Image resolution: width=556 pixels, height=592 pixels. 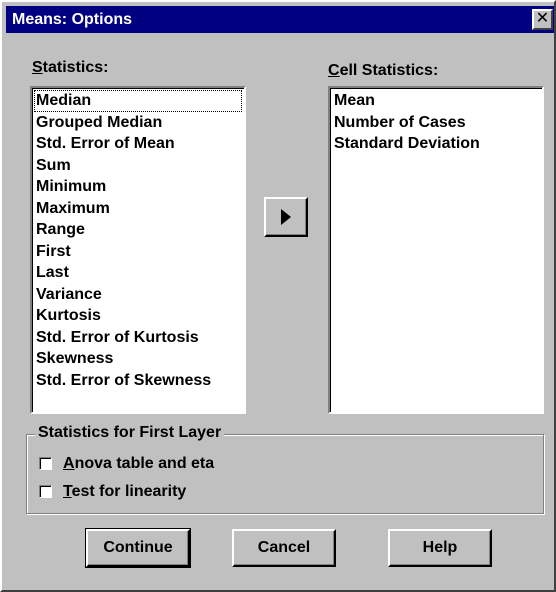 I want to click on list-item: Skewness, so click(x=139, y=359).